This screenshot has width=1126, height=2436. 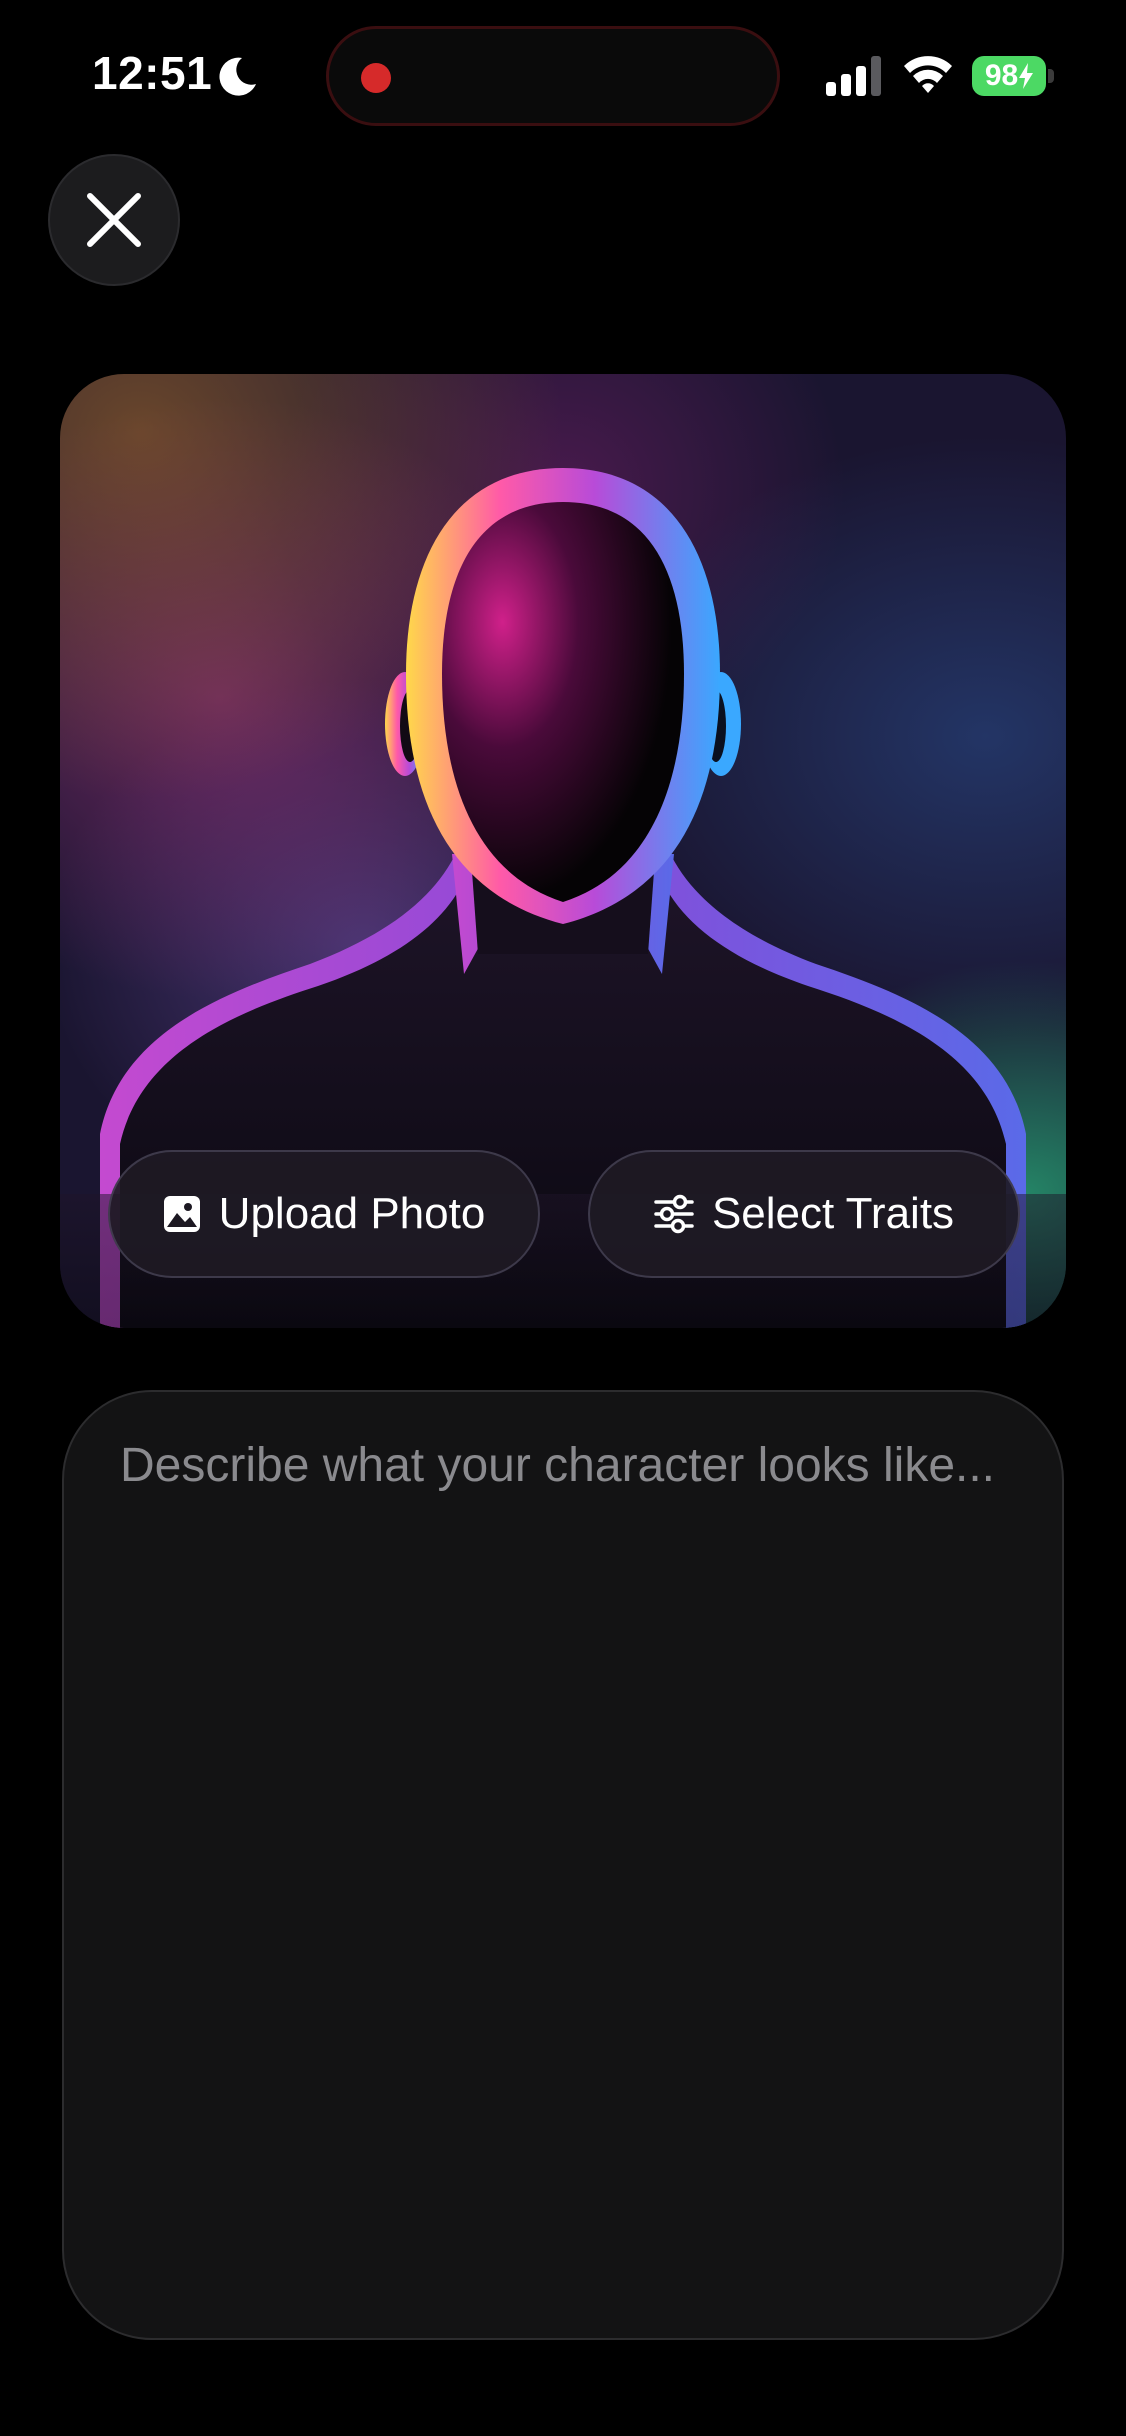 What do you see at coordinates (553, 76) in the screenshot?
I see `dynamic-island` at bounding box center [553, 76].